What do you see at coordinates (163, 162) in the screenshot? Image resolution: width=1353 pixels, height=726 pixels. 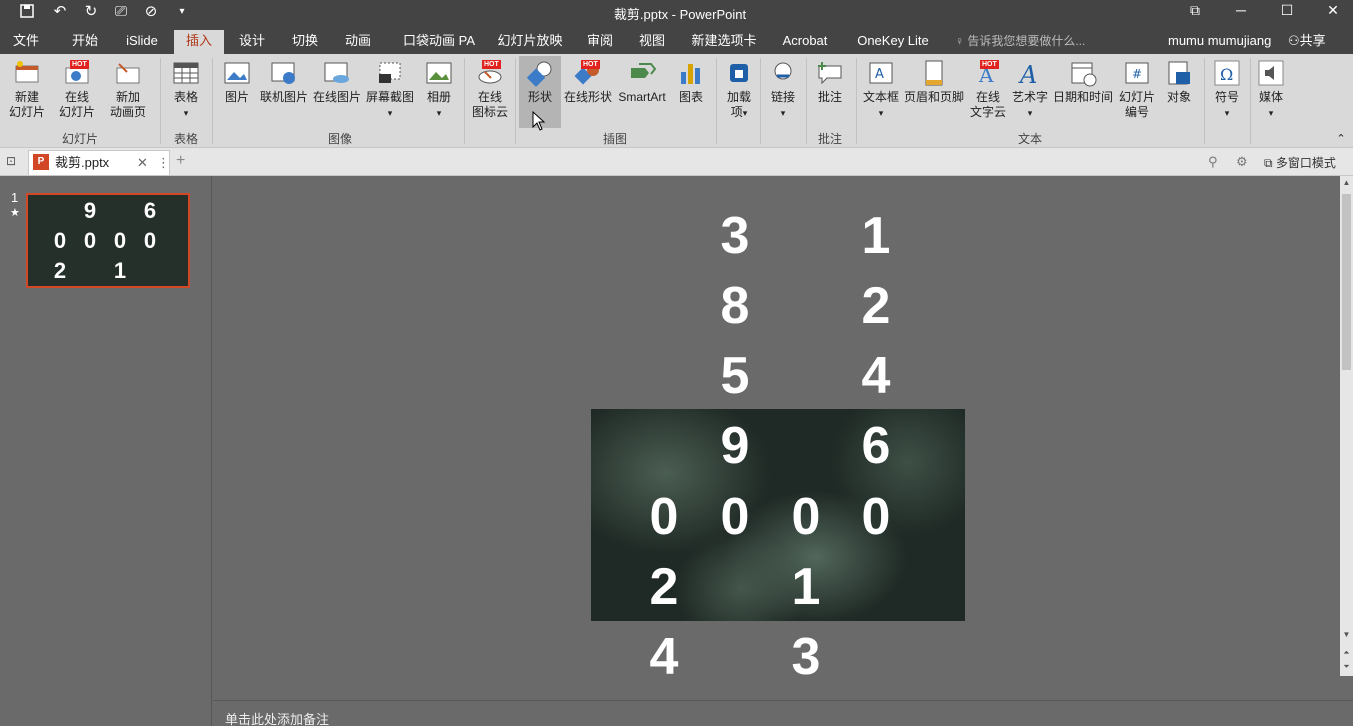 I see `tab-menu-icon: ⋮` at bounding box center [163, 162].